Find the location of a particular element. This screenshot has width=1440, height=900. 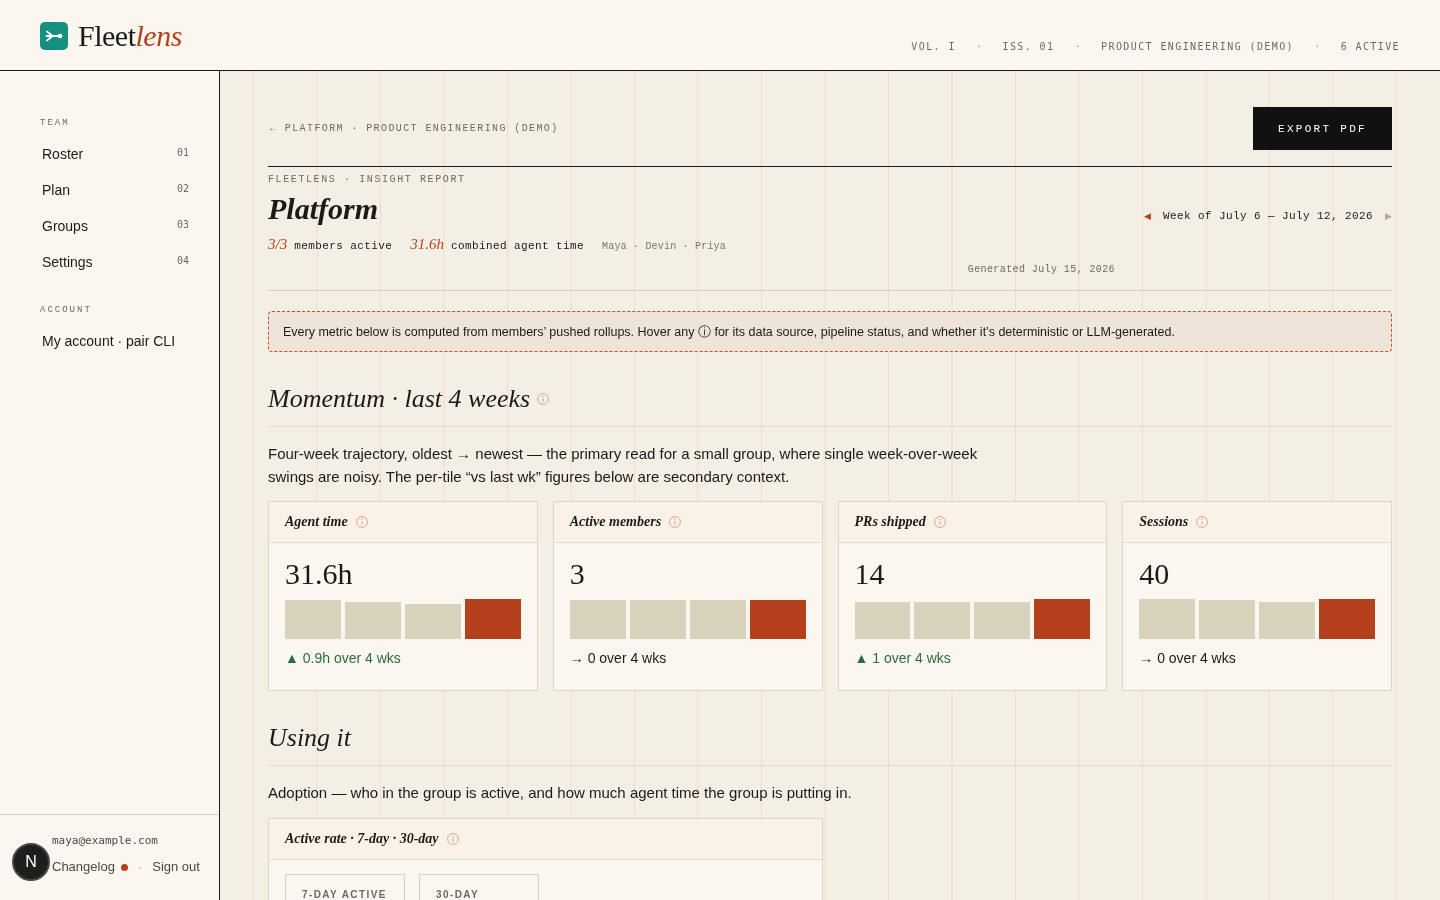

metric-value: 31.6h is located at coordinates (319, 574).